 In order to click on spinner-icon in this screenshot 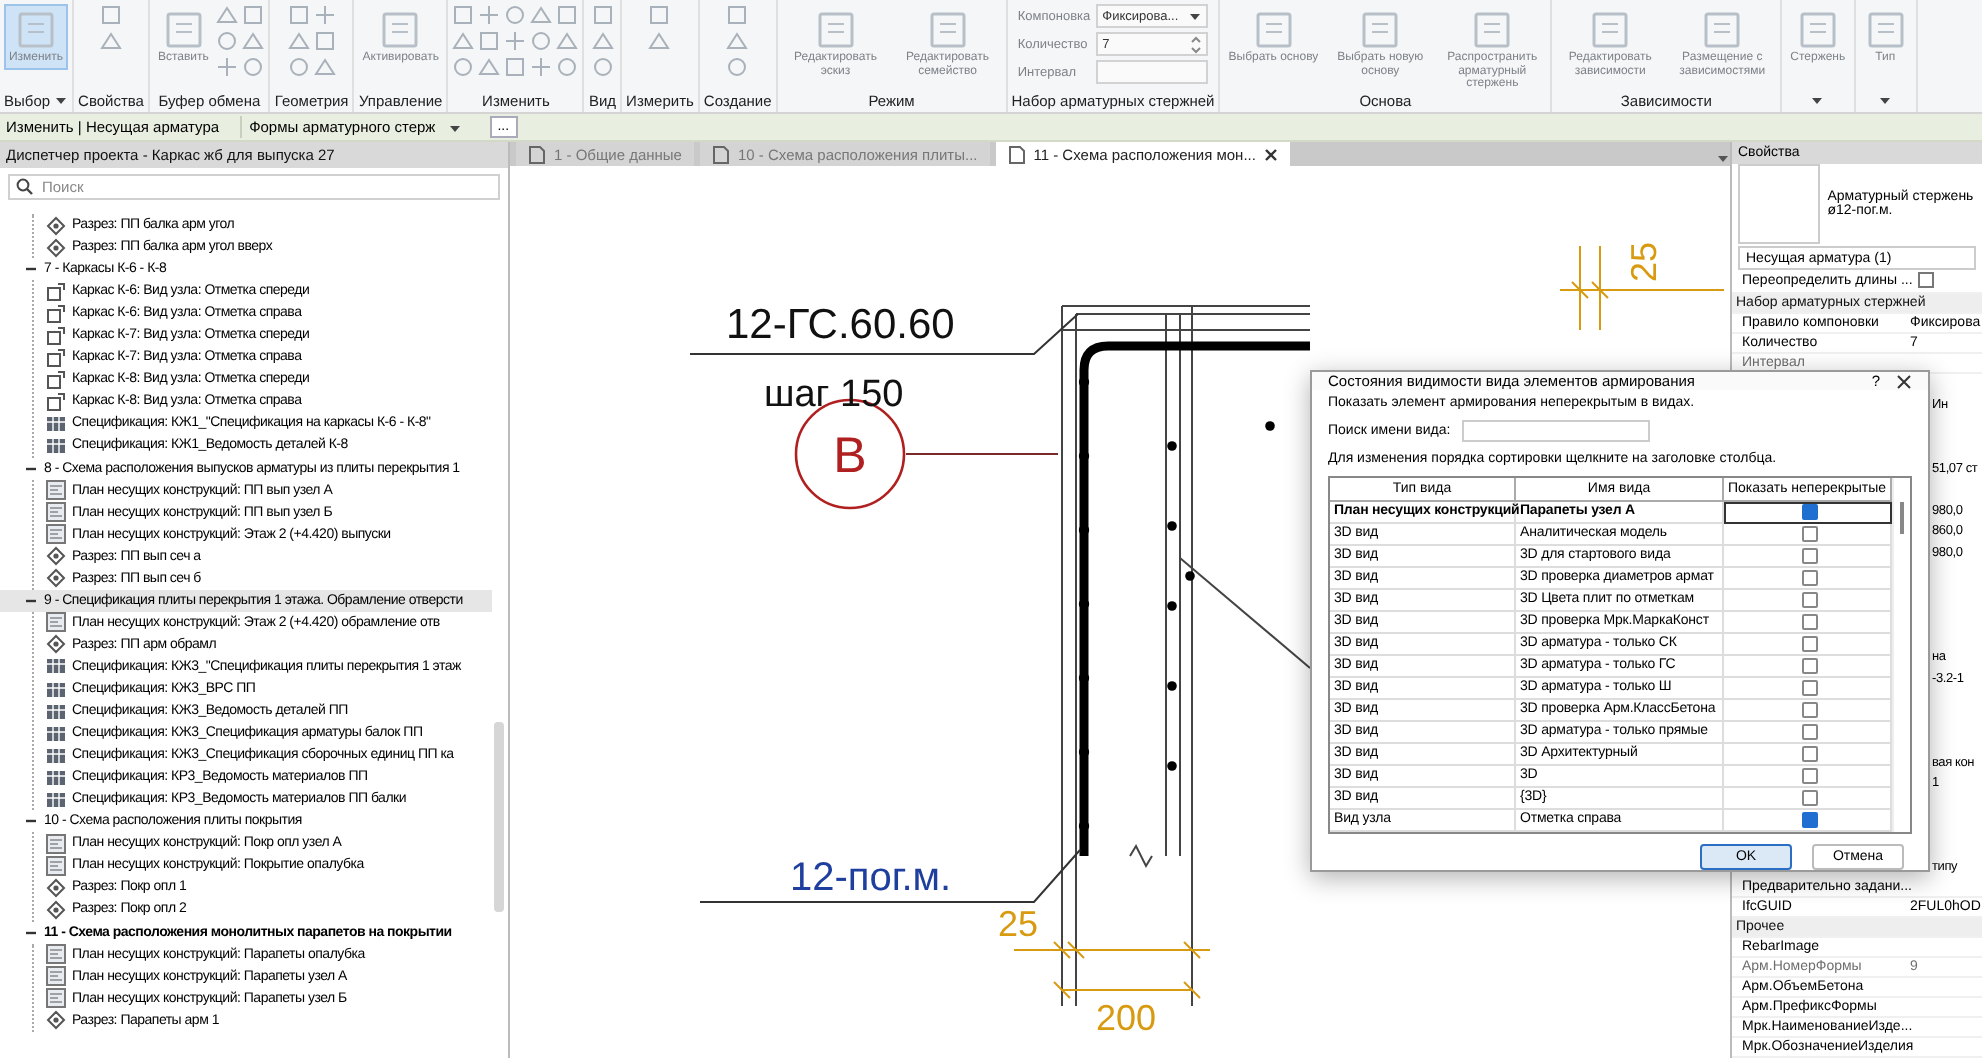, I will do `click(1196, 44)`.